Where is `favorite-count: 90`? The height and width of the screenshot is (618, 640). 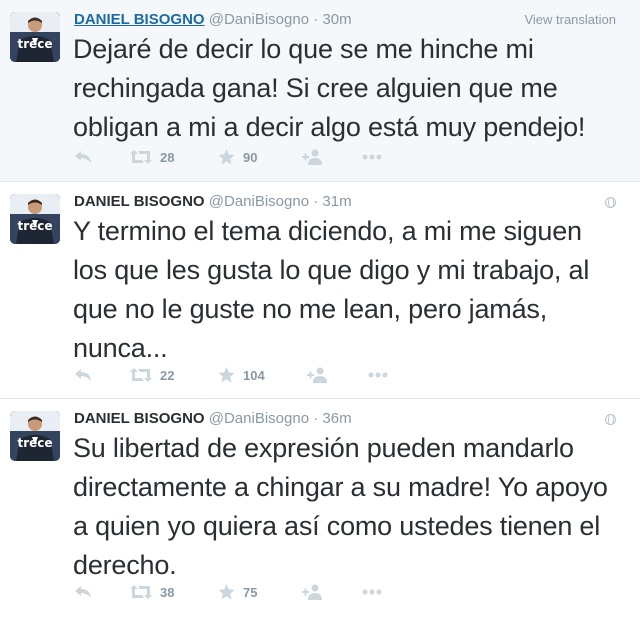
favorite-count: 90 is located at coordinates (250, 157).